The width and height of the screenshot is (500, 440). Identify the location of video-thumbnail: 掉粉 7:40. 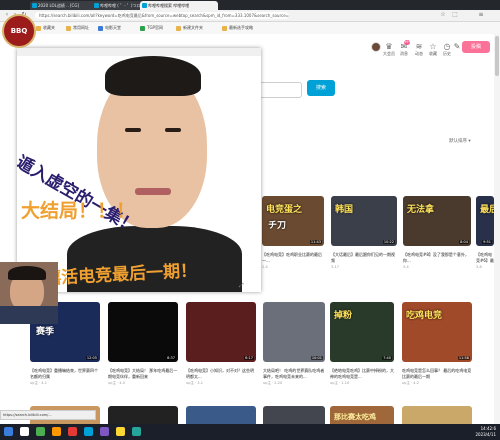
(362, 332).